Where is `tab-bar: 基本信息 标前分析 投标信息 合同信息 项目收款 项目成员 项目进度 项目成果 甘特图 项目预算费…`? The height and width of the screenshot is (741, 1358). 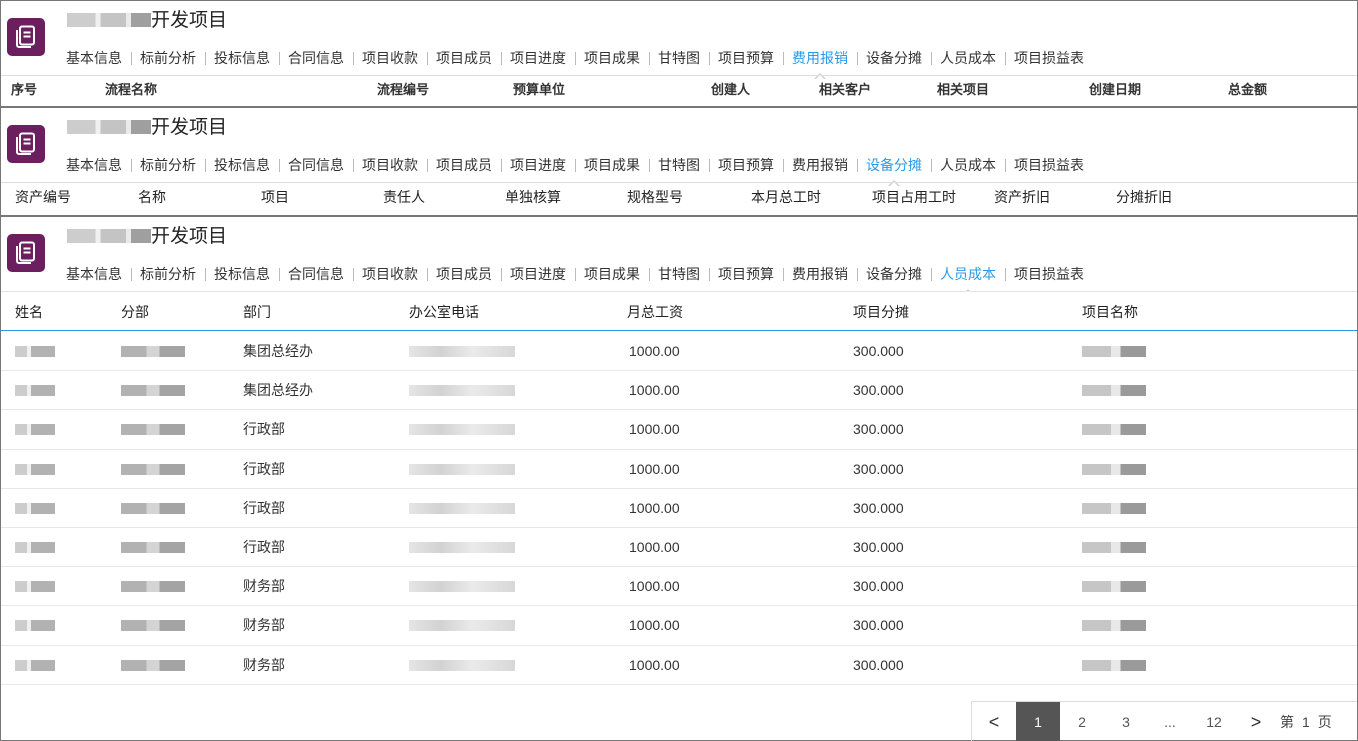 tab-bar: 基本信息 标前分析 投标信息 合同信息 项目收款 项目成员 项目进度 项目成果 甘特图 项目预算费… is located at coordinates (575, 170).